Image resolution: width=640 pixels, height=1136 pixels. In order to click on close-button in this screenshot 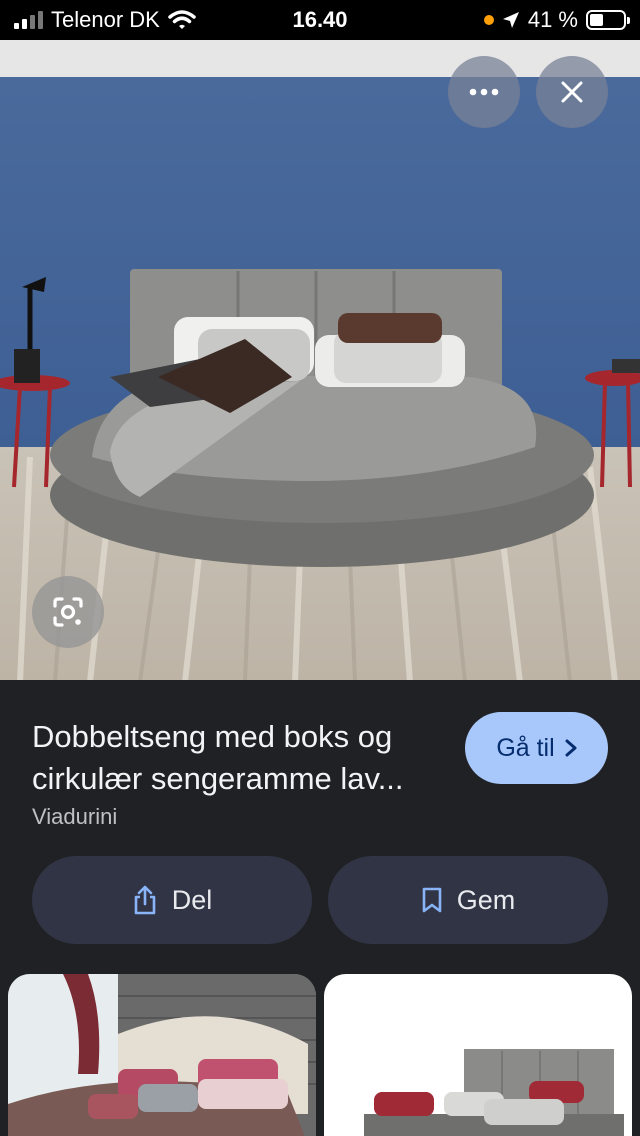, I will do `click(572, 92)`.